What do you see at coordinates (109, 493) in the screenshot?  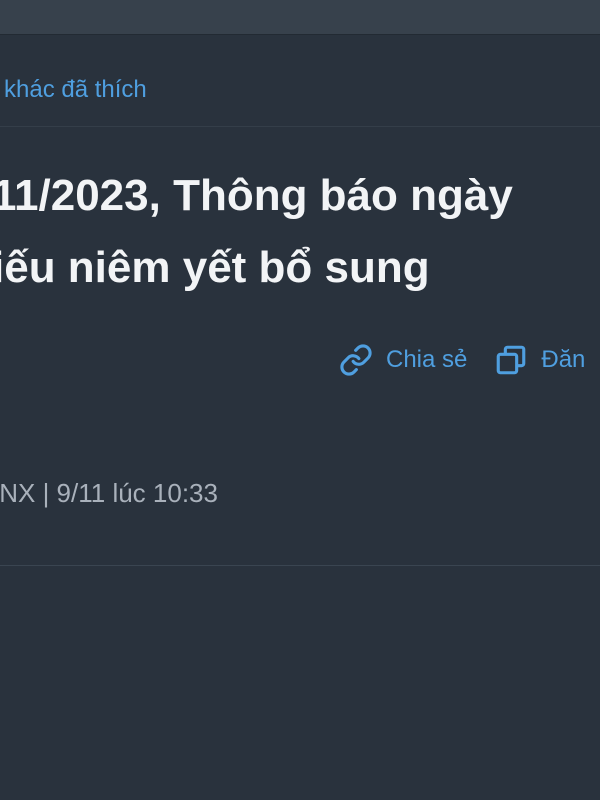 I see `article-meta: INX | 9/11 lúc 10:33` at bounding box center [109, 493].